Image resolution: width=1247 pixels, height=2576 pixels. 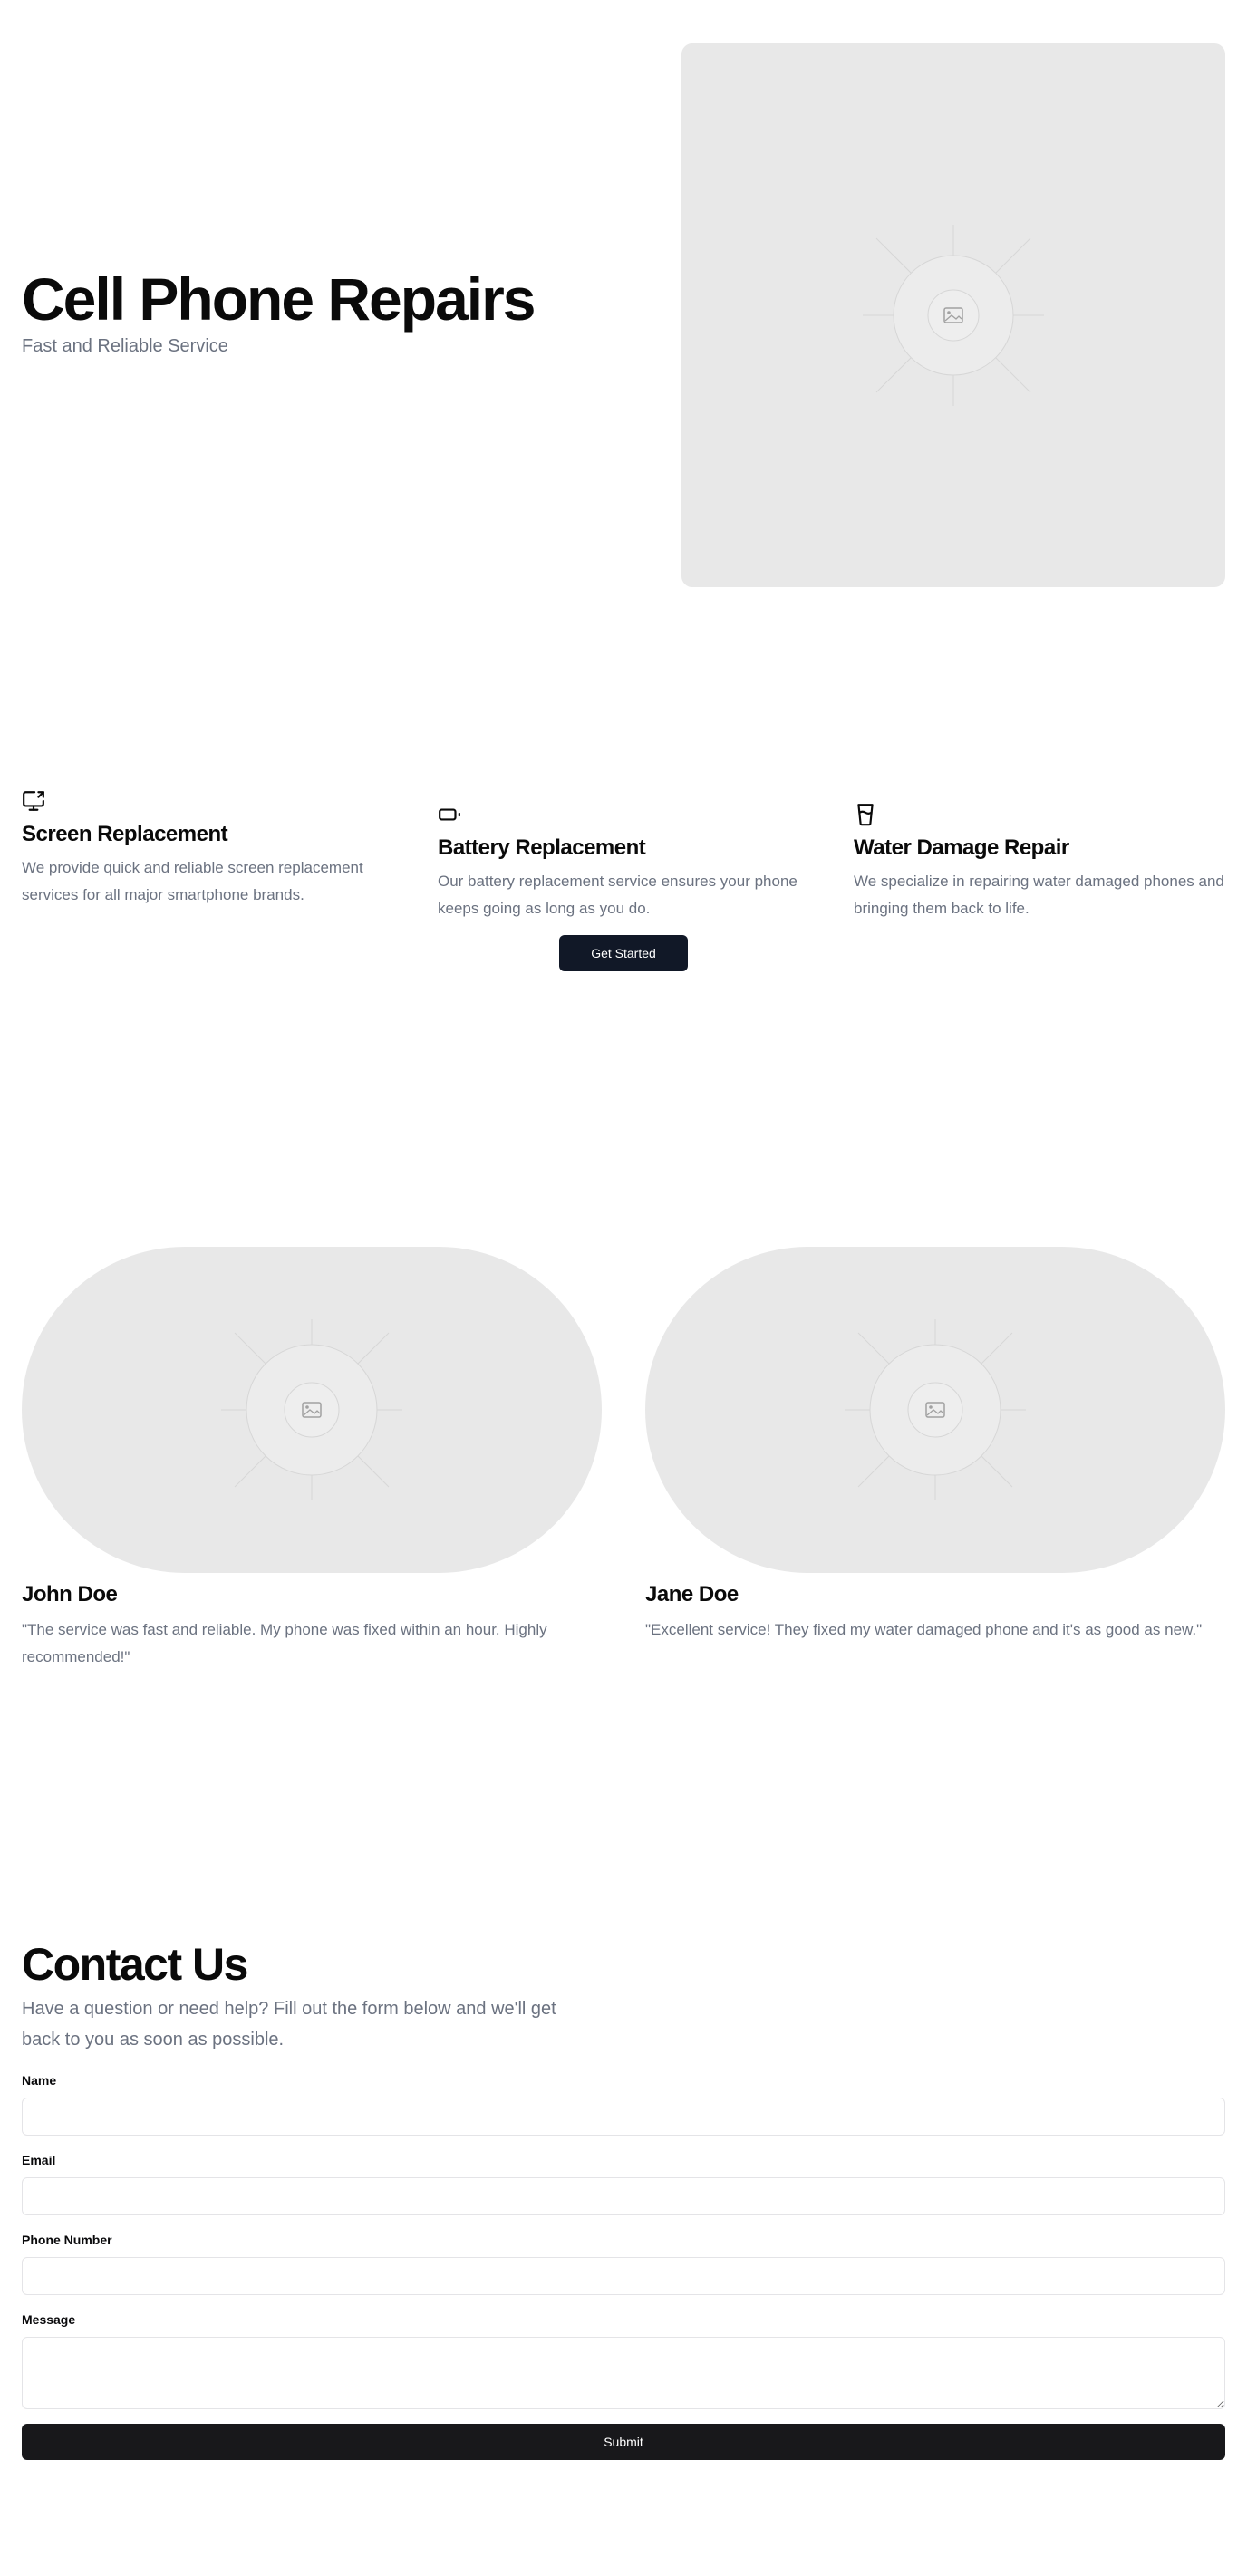 What do you see at coordinates (623, 2276) in the screenshot?
I see `phone-number-field` at bounding box center [623, 2276].